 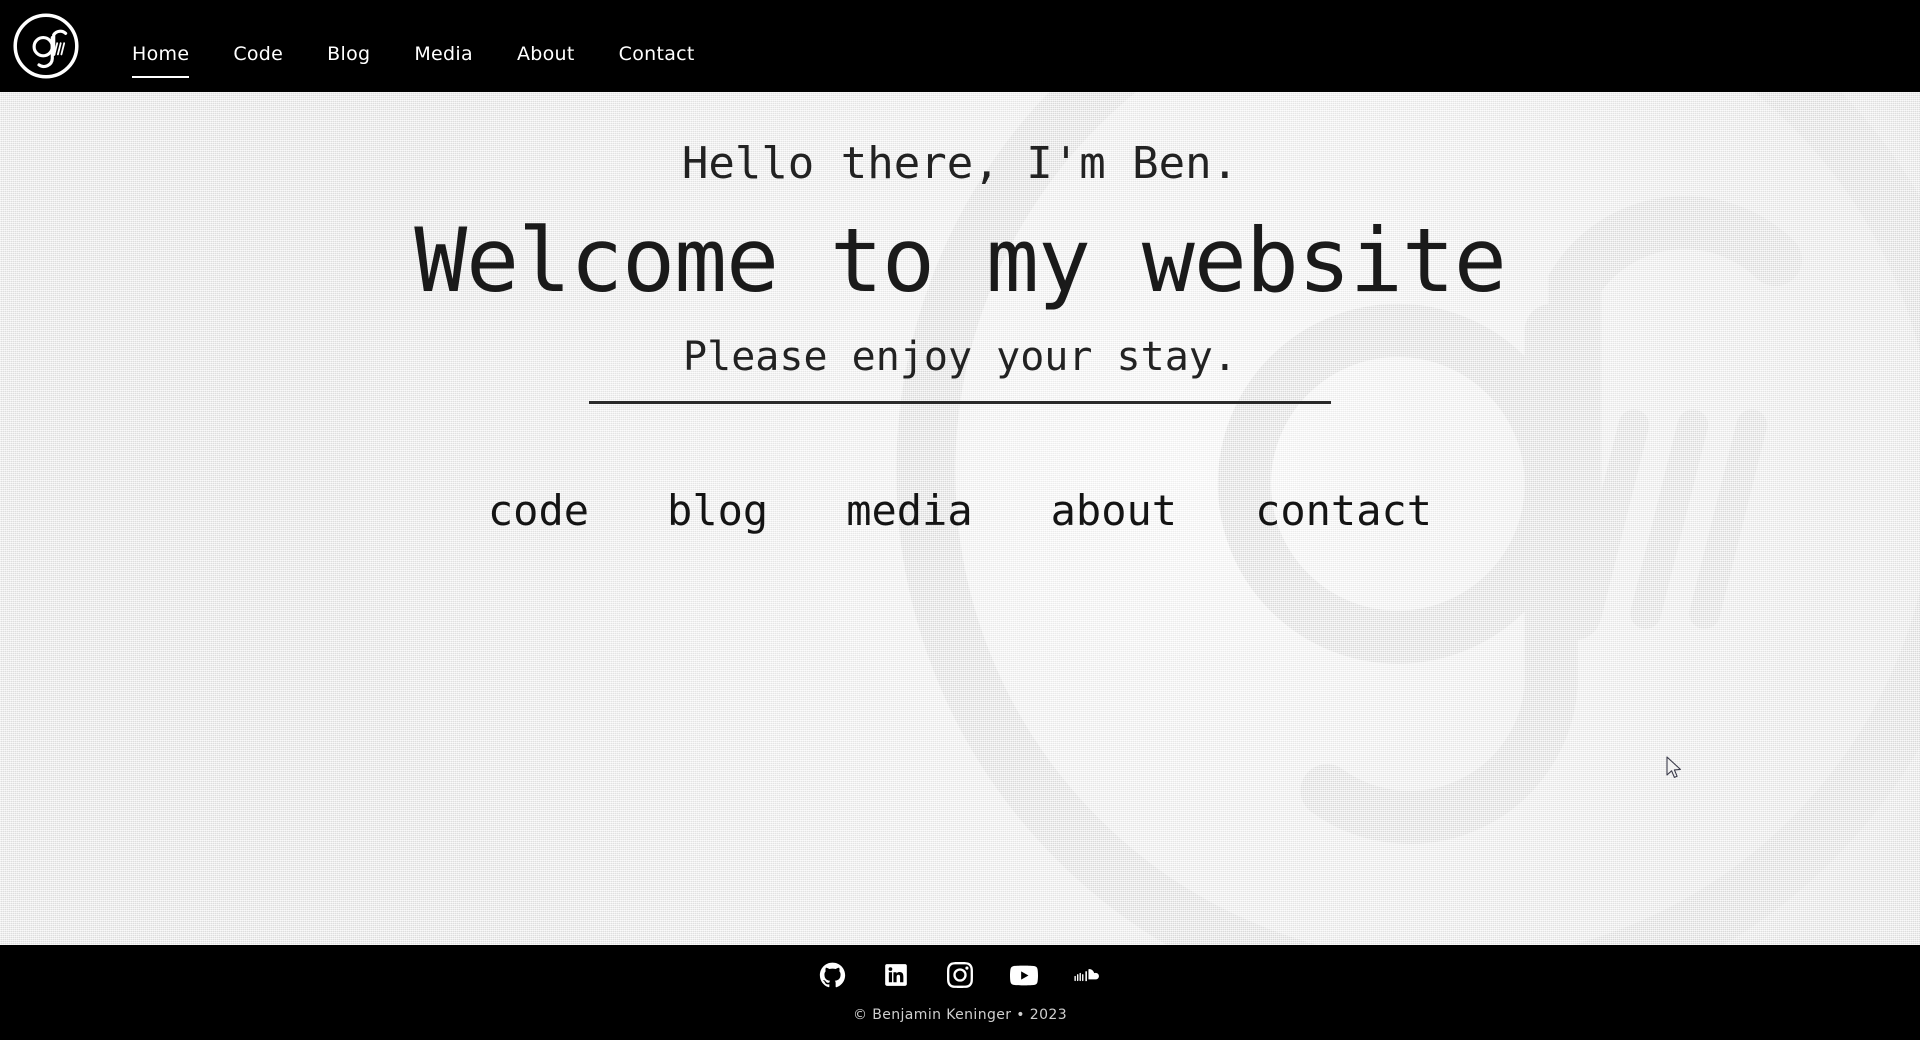 I want to click on linkedin-icon, so click(x=896, y=975).